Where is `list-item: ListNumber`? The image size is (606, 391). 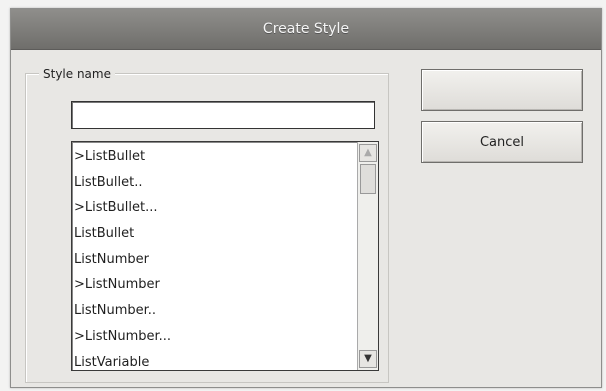
list-item: ListNumber is located at coordinates (214, 260).